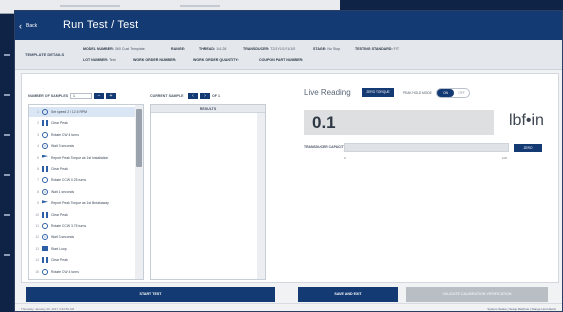 This screenshot has height=312, width=563. What do you see at coordinates (261, 196) in the screenshot?
I see `results-scrollbar` at bounding box center [261, 196].